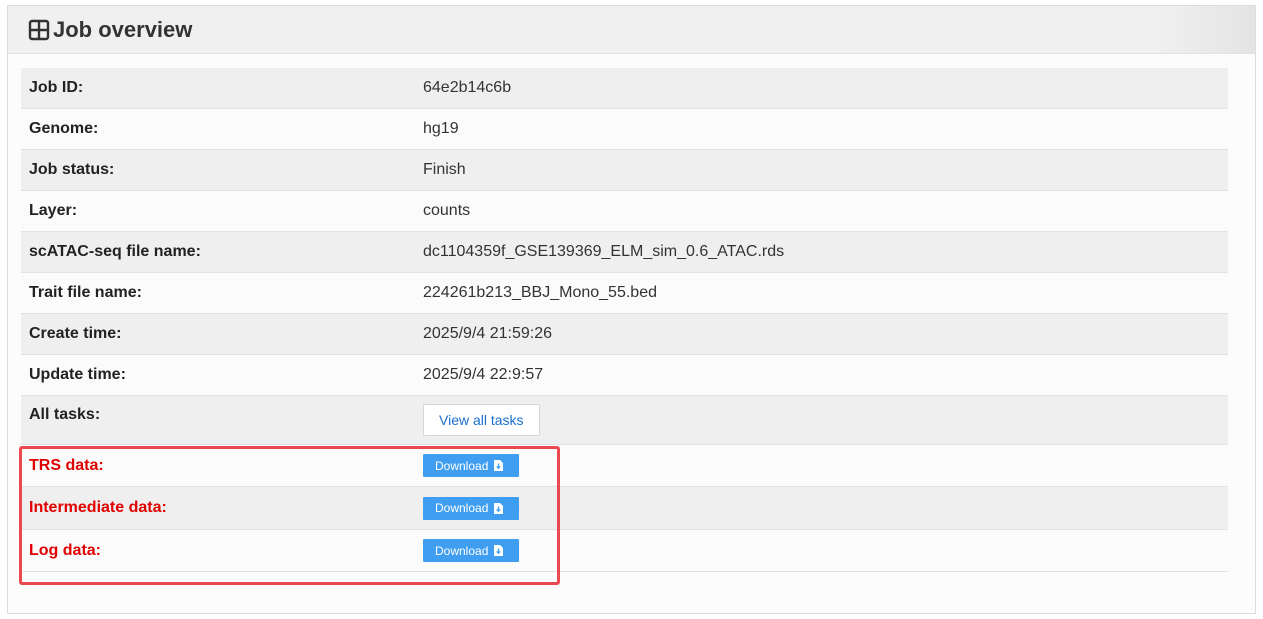  I want to click on table-icon, so click(39, 30).